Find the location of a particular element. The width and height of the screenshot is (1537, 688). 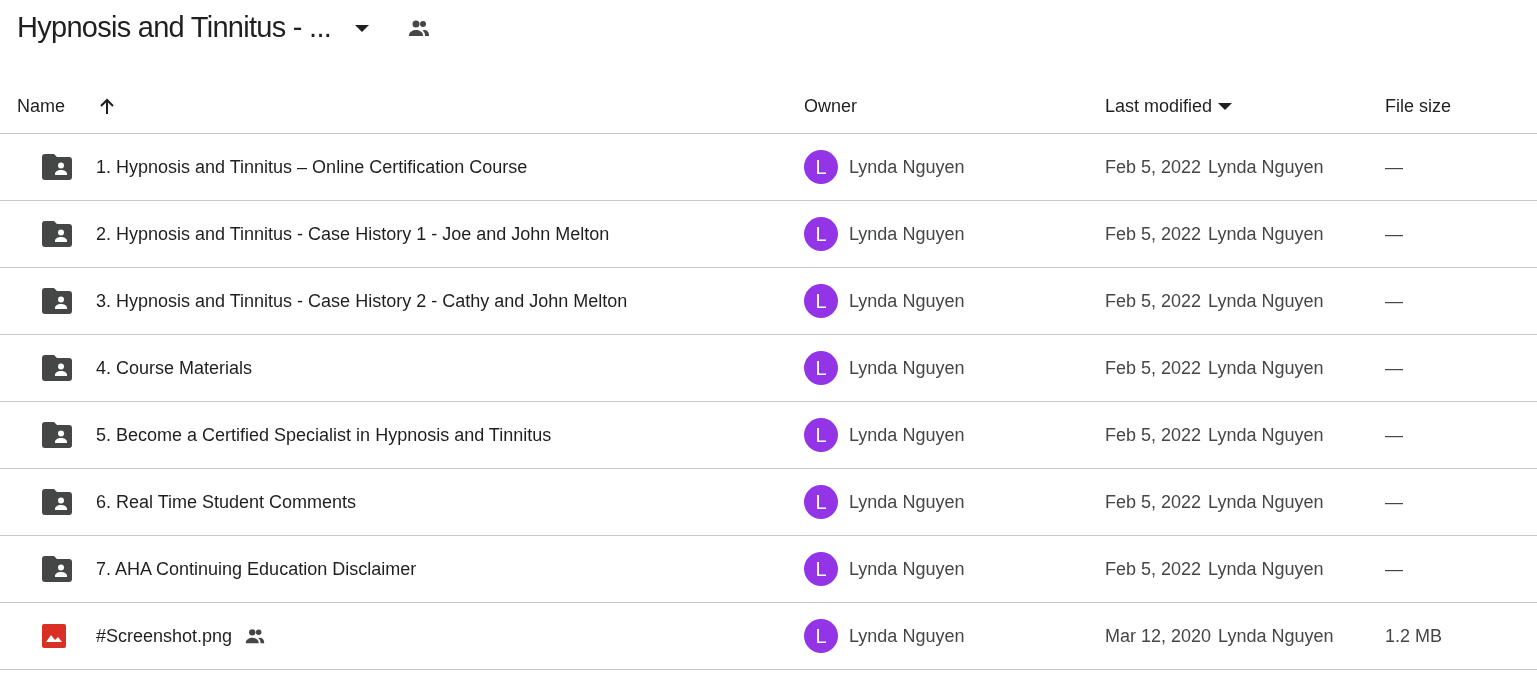

file-name: 4. Course Materials is located at coordinates (174, 368).